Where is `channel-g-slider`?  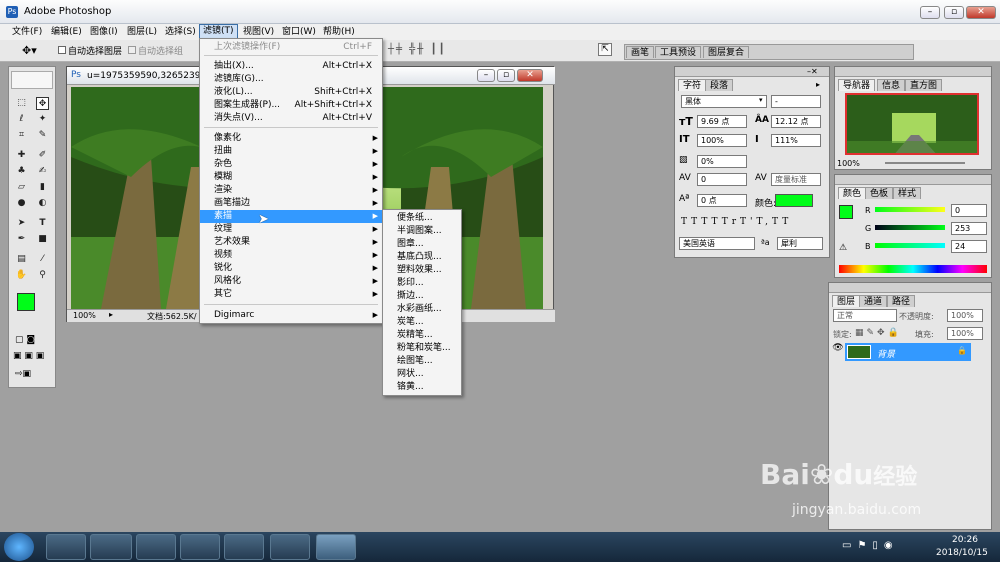
channel-g-slider is located at coordinates (910, 227).